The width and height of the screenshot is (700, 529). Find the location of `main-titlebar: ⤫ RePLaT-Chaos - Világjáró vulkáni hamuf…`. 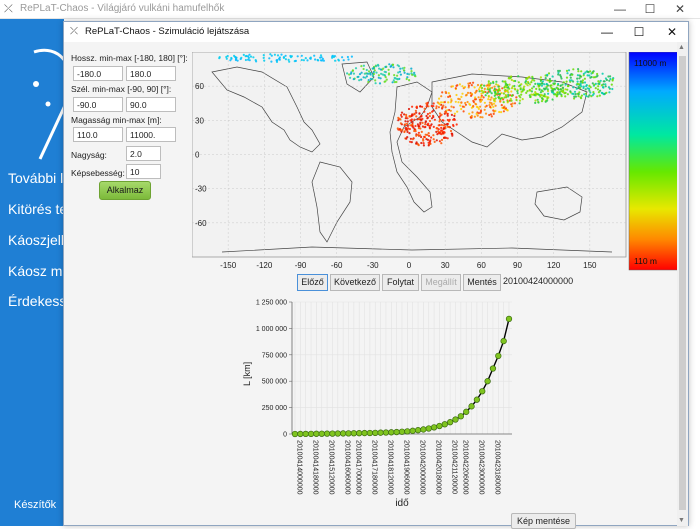

main-titlebar: ⤫ RePLaT-Chaos - Világjáró vulkáni hamuf… is located at coordinates (350, 9).